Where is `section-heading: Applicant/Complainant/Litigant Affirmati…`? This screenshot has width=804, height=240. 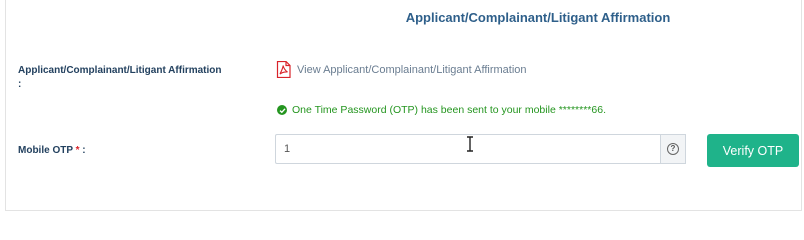
section-heading: Applicant/Complainant/Litigant Affirmati… is located at coordinates (538, 17).